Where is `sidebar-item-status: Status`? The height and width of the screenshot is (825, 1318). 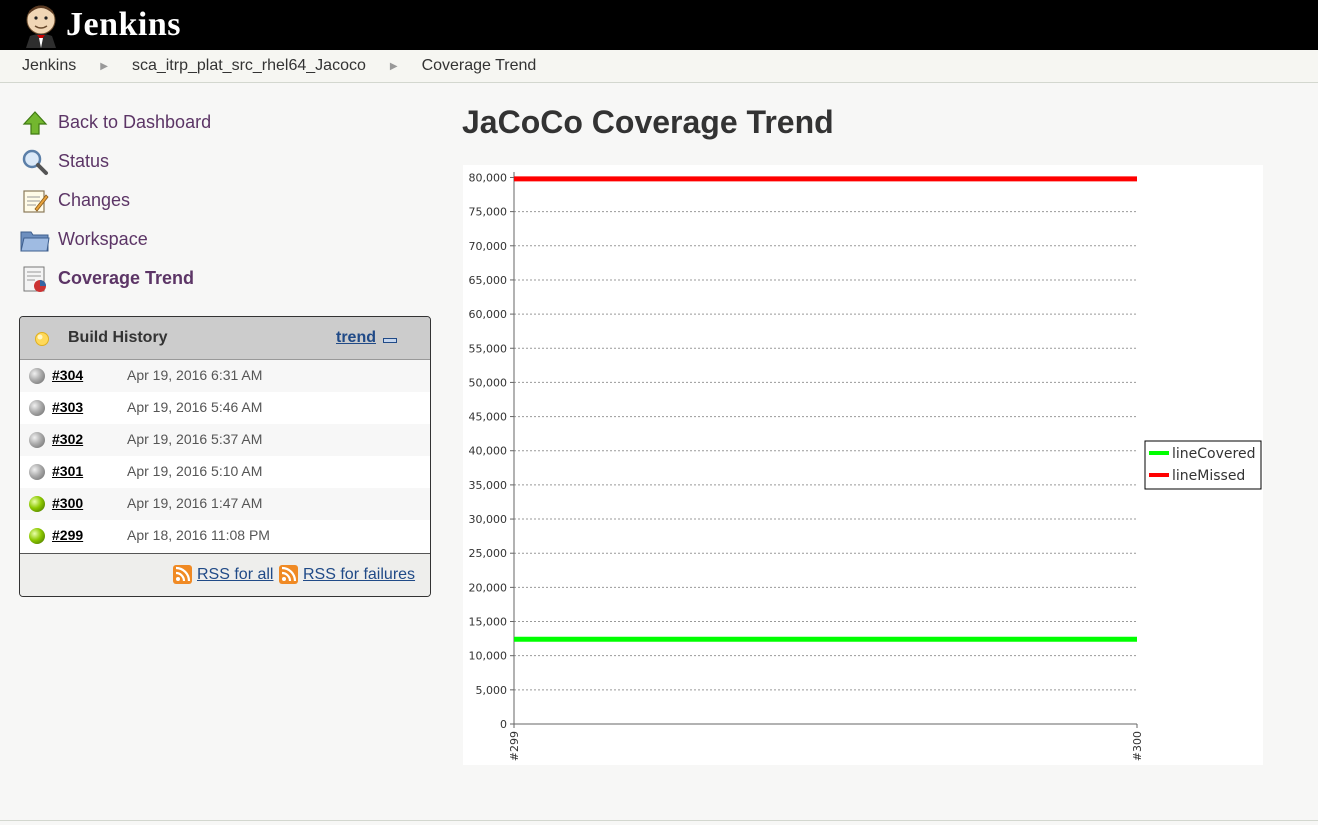
sidebar-item-status: Status is located at coordinates (220, 161).